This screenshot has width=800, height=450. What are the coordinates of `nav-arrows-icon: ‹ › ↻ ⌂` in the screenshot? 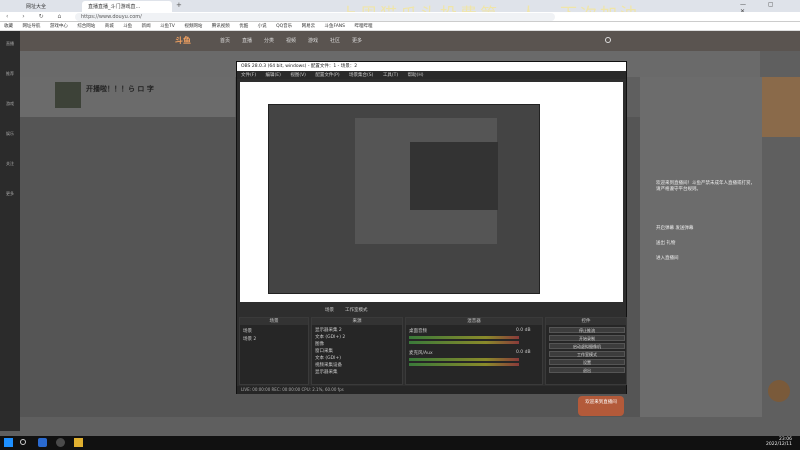 It's located at (36, 16).